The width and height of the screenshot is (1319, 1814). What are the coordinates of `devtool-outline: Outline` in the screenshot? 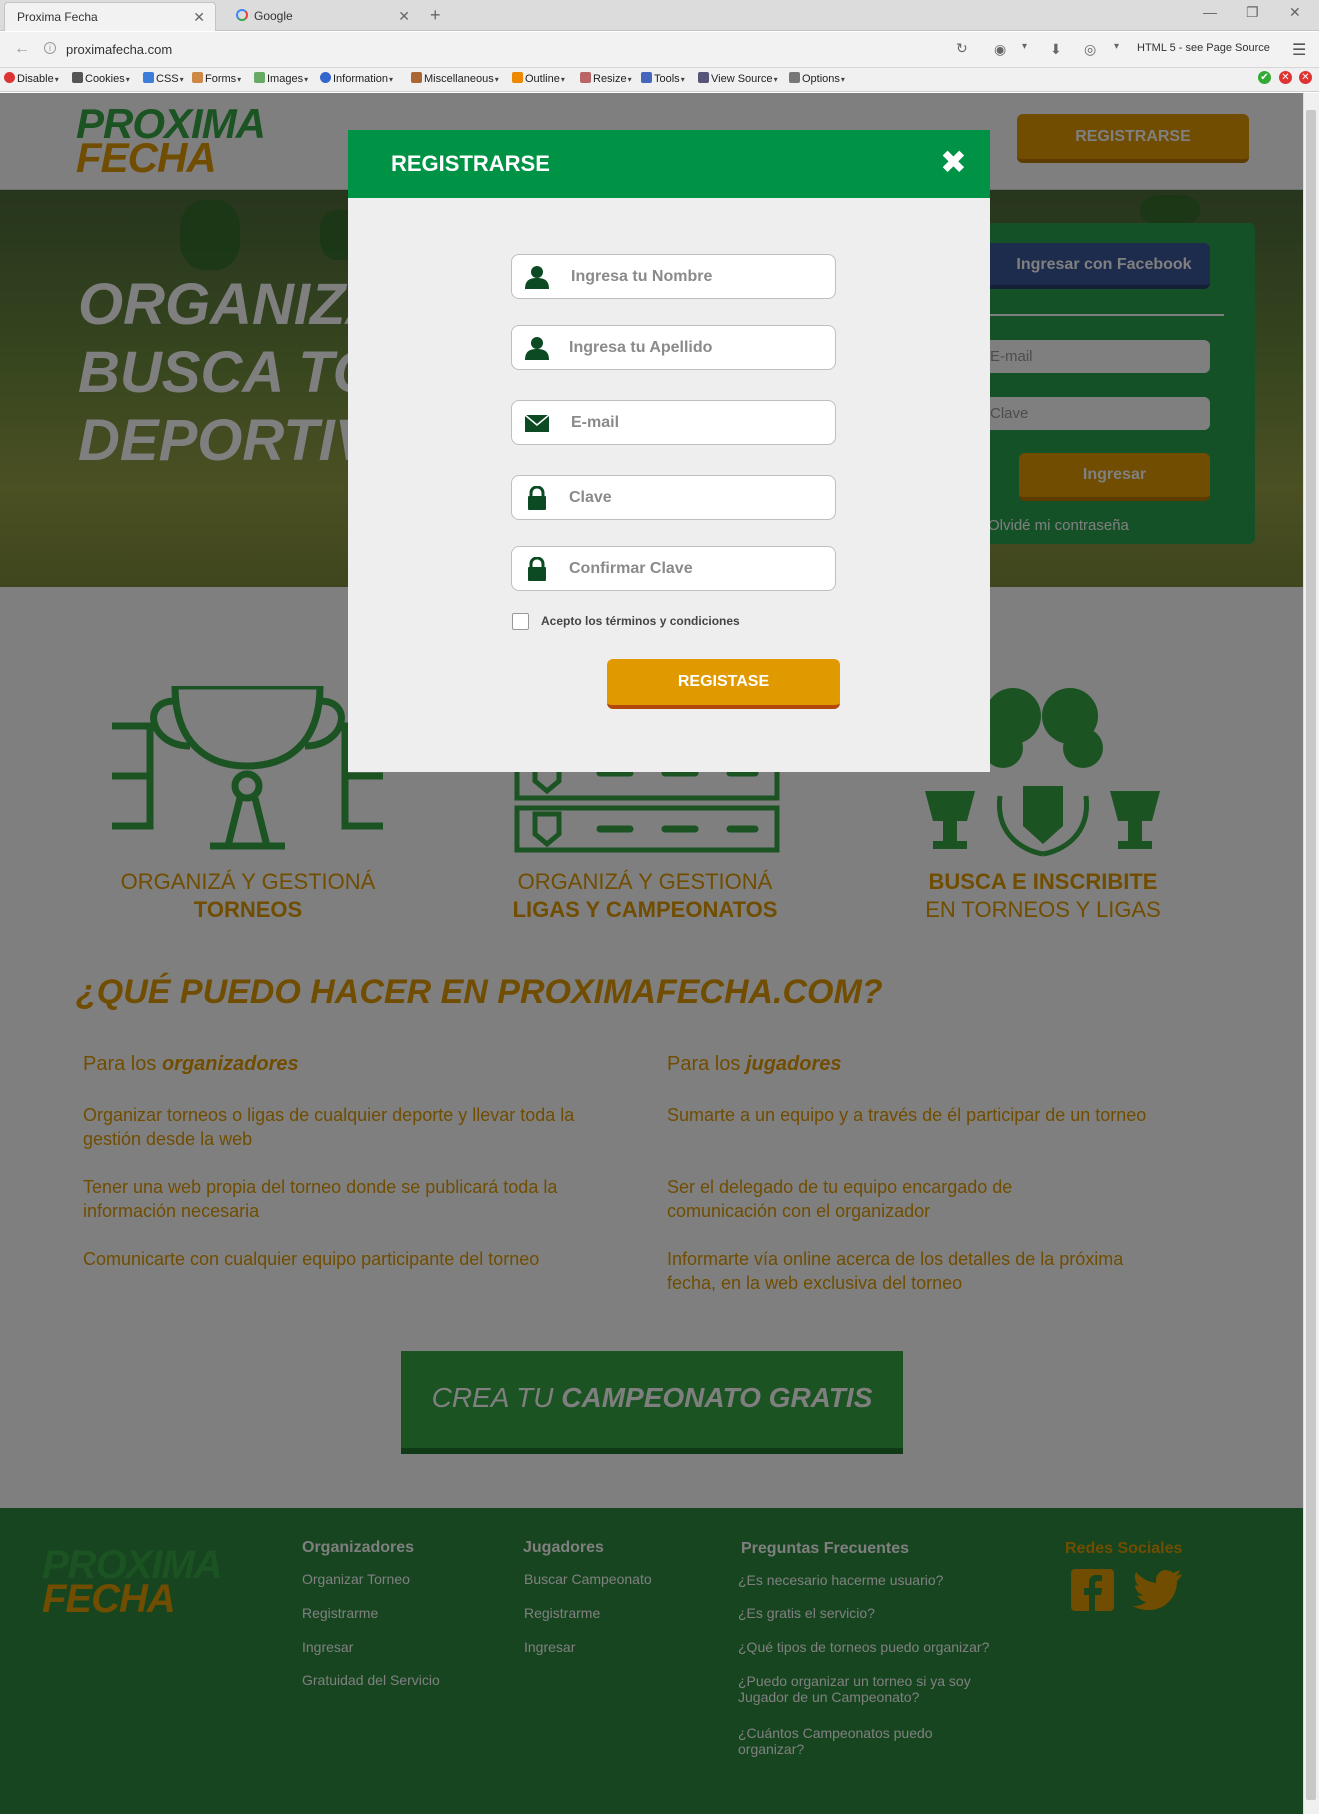 It's located at (538, 78).